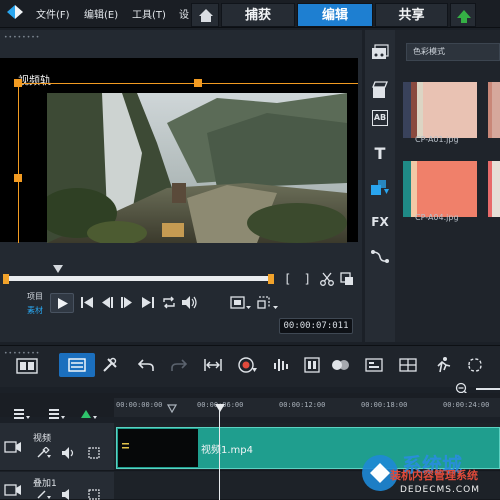 Image resolution: width=500 pixels, height=500 pixels. What do you see at coordinates (268, 303) in the screenshot?
I see `transform-mode-dropdown-icon` at bounding box center [268, 303].